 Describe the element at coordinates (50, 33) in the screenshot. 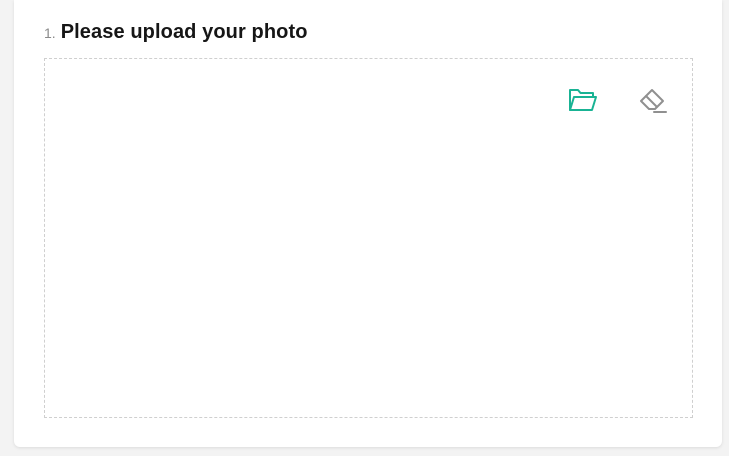

I see `question-number: 1.` at that location.